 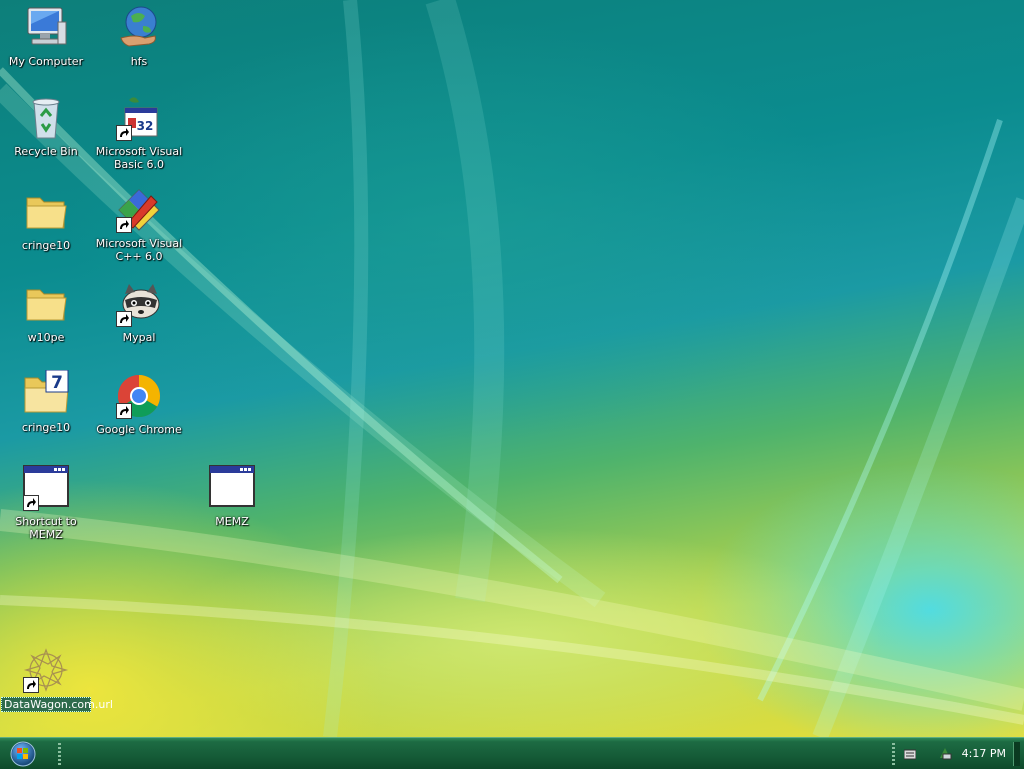 What do you see at coordinates (232, 521) in the screenshot?
I see `desktop-icon-label: MEMZ` at bounding box center [232, 521].